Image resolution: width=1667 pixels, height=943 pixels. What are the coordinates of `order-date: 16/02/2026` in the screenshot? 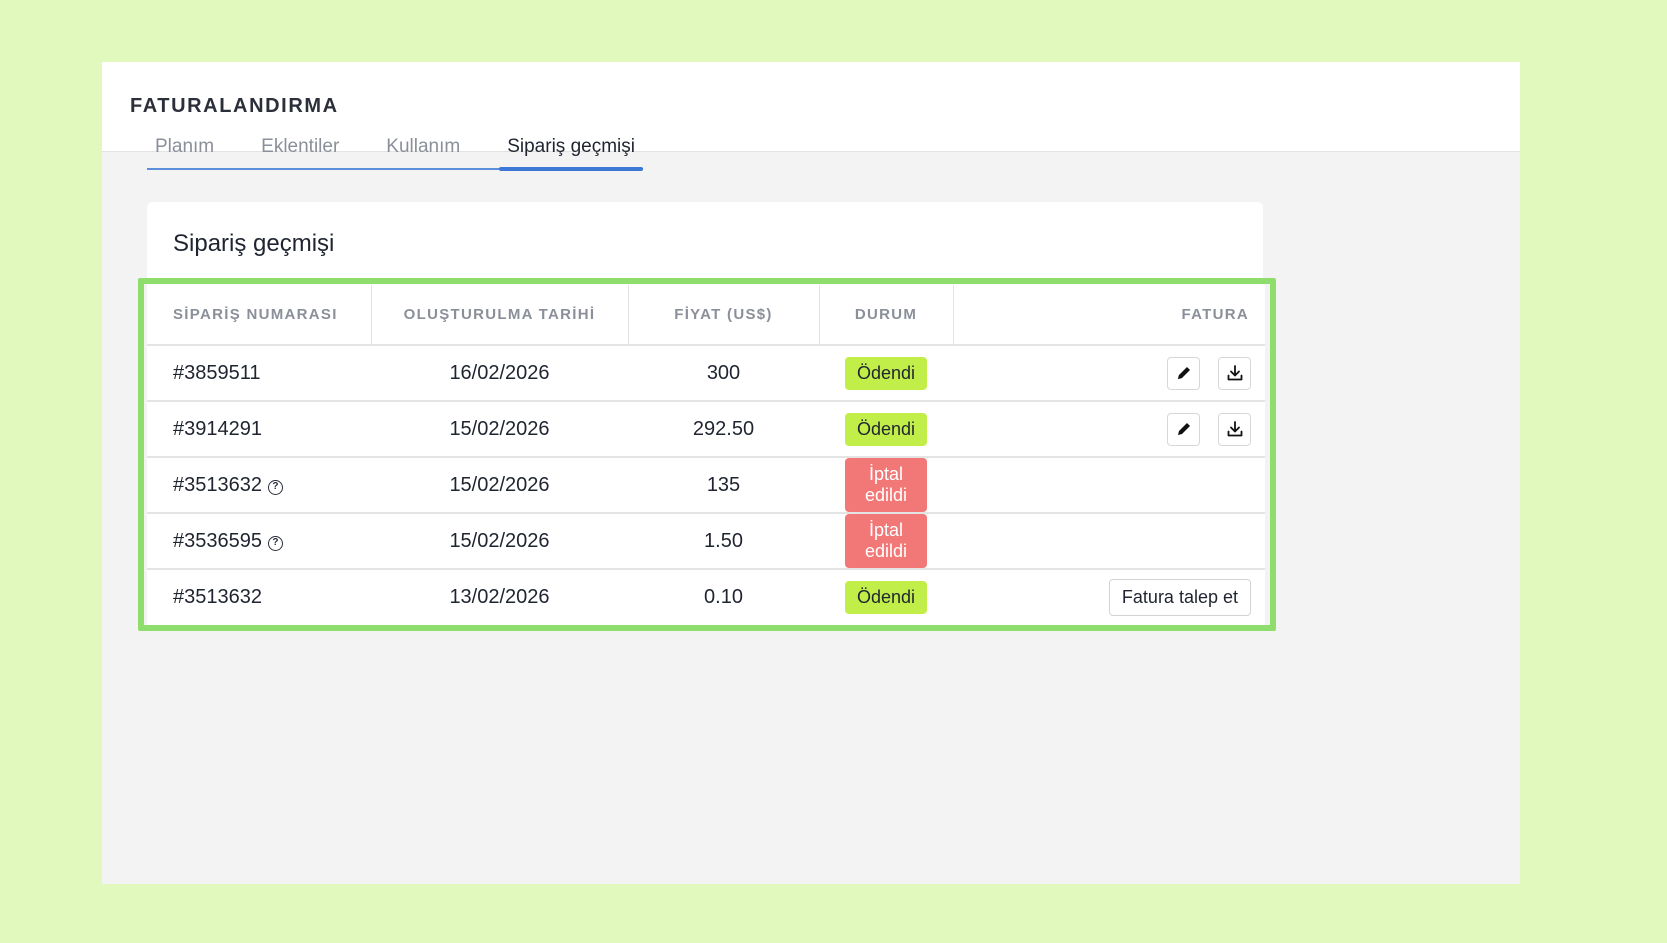 It's located at (499, 373).